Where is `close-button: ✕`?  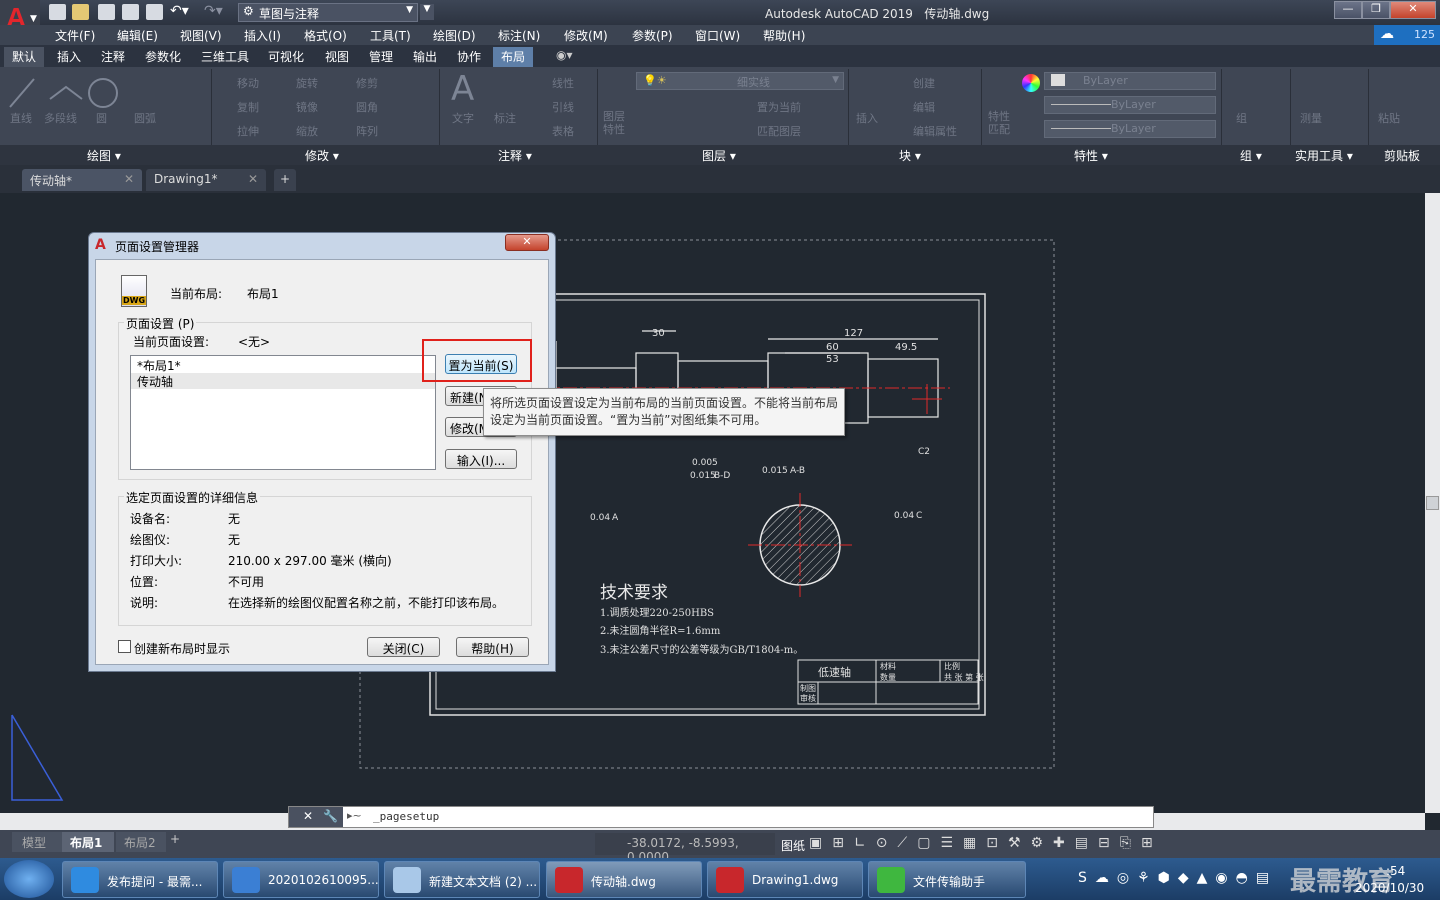 close-button: ✕ is located at coordinates (1413, 10).